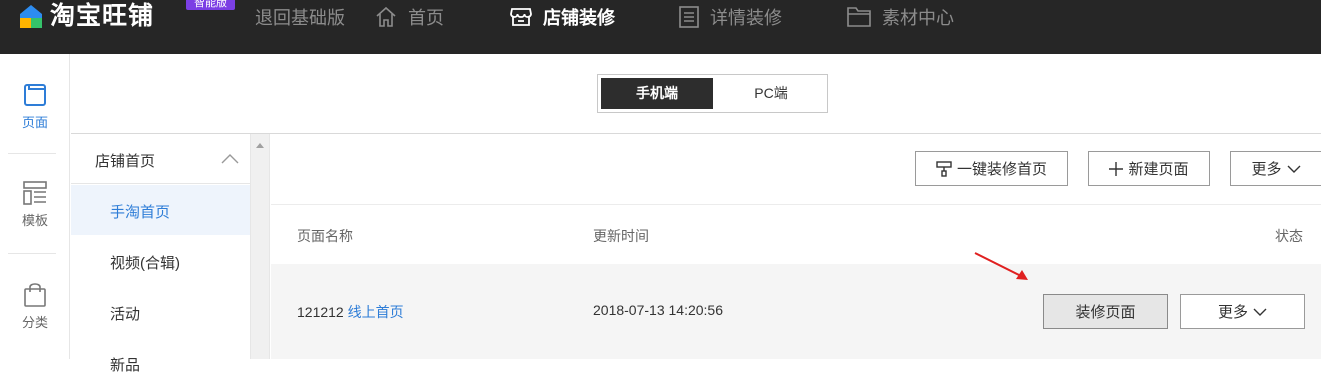  What do you see at coordinates (660, 27) in the screenshot?
I see `top-navigation-bar: 淘宝旺铺 智能版 退回基础版 首页 店铺装修 详情装修 素材中心` at bounding box center [660, 27].